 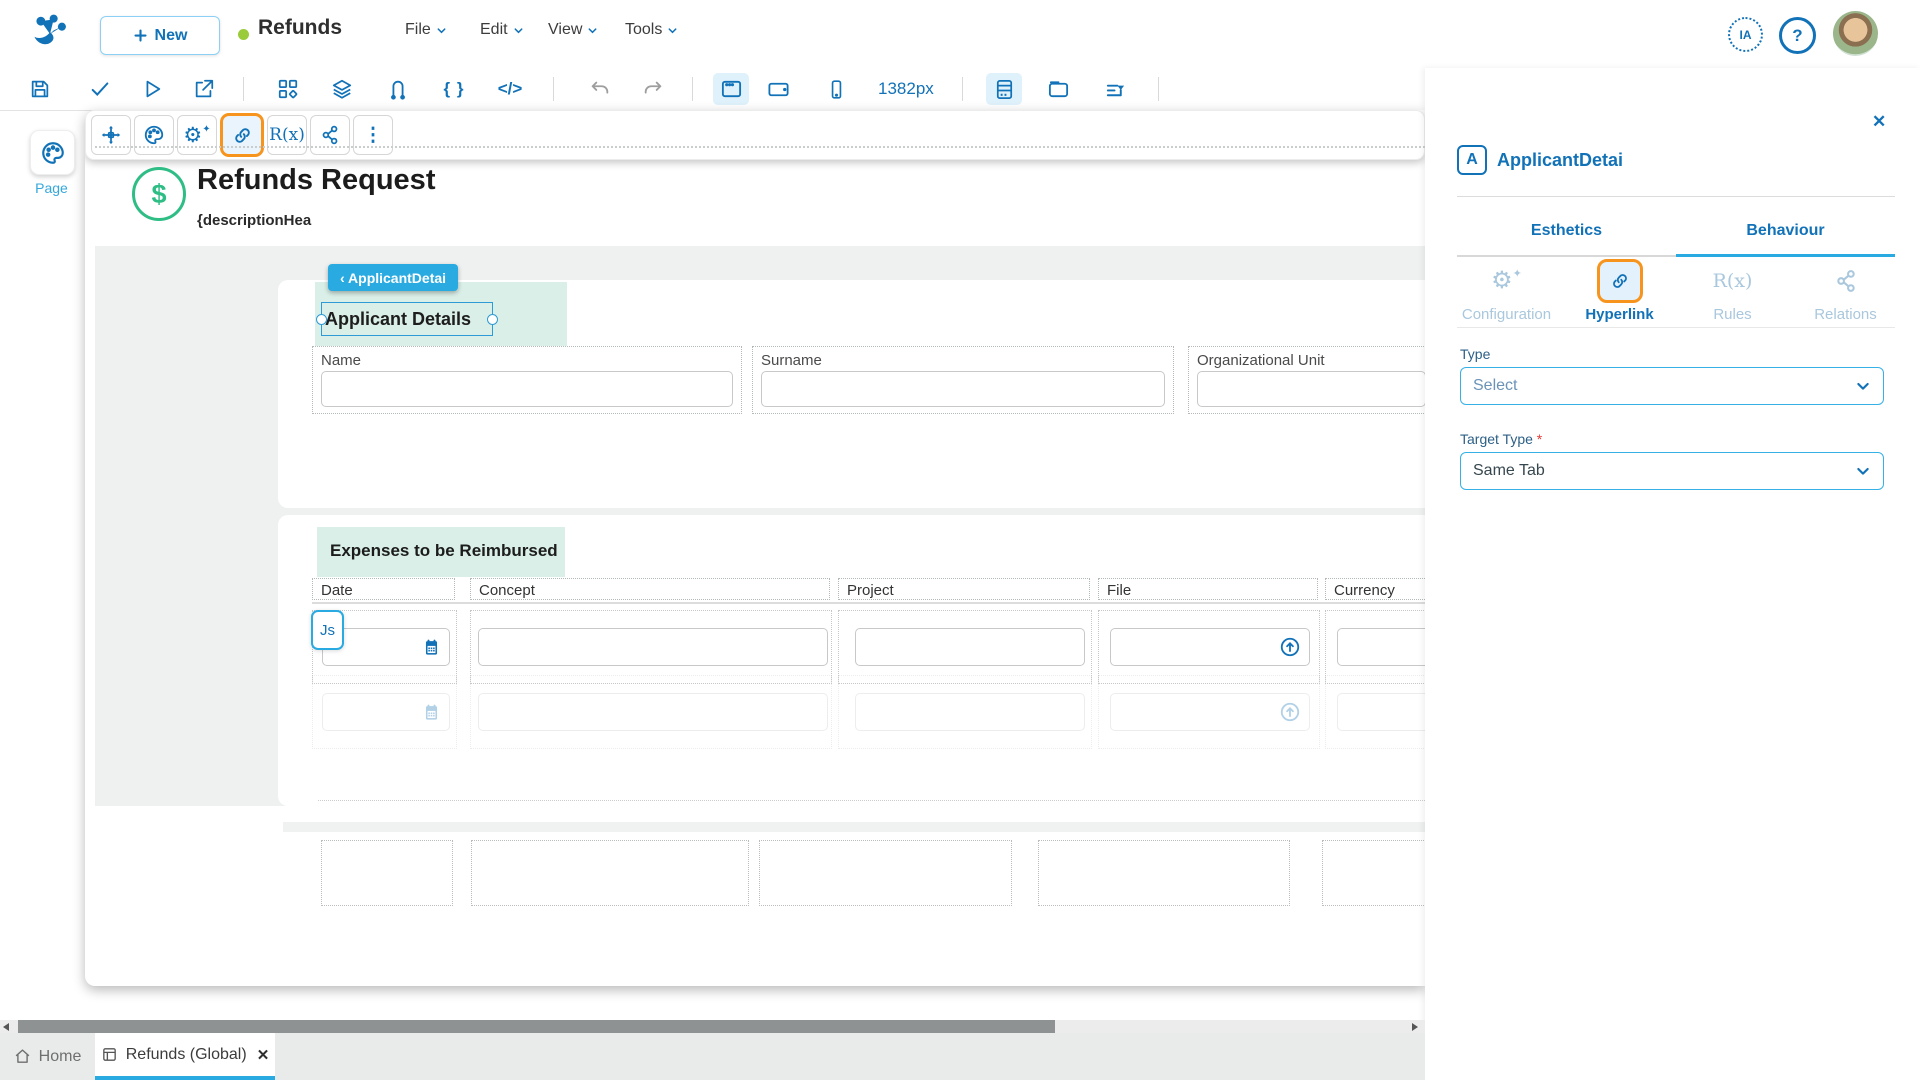 What do you see at coordinates (50, 34) in the screenshot?
I see `app-logo-icon` at bounding box center [50, 34].